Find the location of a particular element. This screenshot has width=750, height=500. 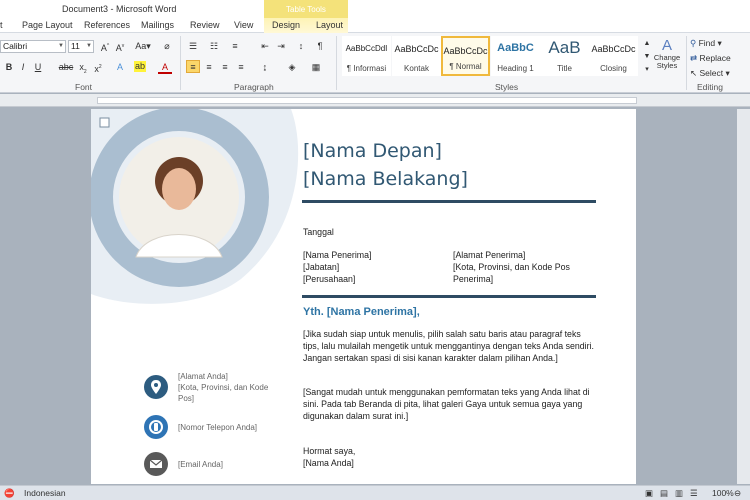

tab-layout: Layout is located at coordinates (329, 25).